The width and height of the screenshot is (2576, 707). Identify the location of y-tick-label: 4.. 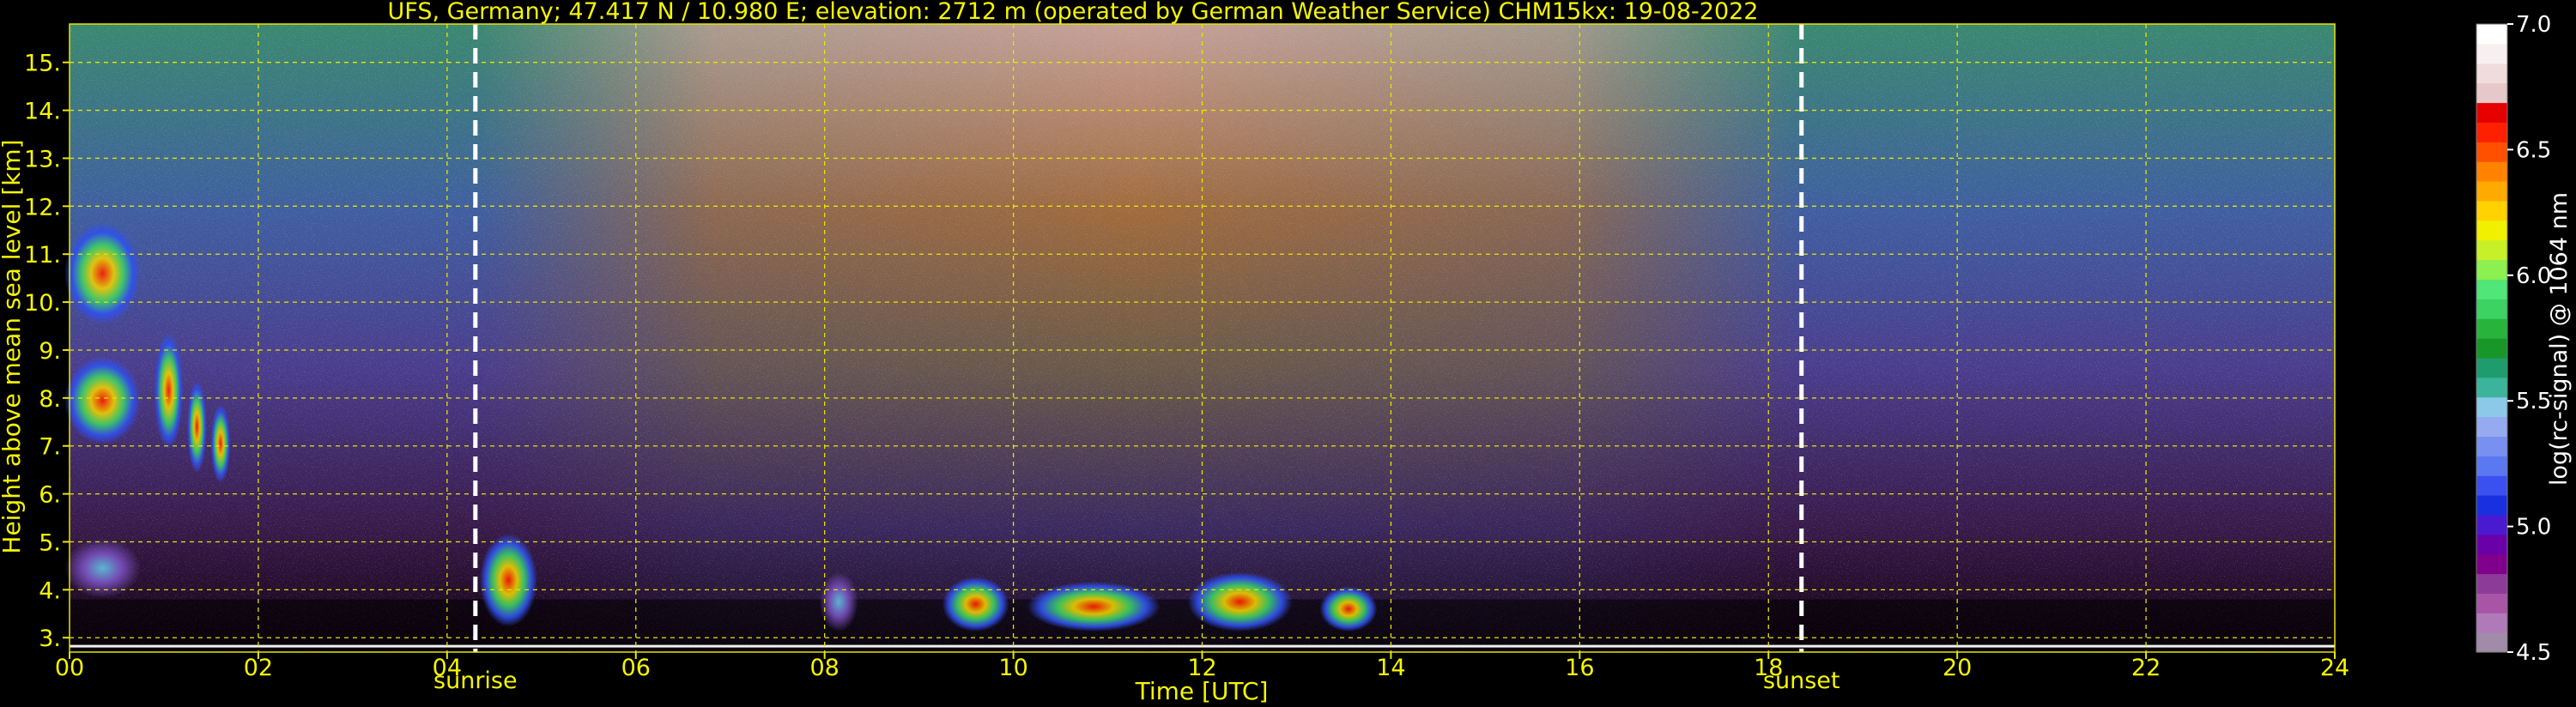
(50, 590).